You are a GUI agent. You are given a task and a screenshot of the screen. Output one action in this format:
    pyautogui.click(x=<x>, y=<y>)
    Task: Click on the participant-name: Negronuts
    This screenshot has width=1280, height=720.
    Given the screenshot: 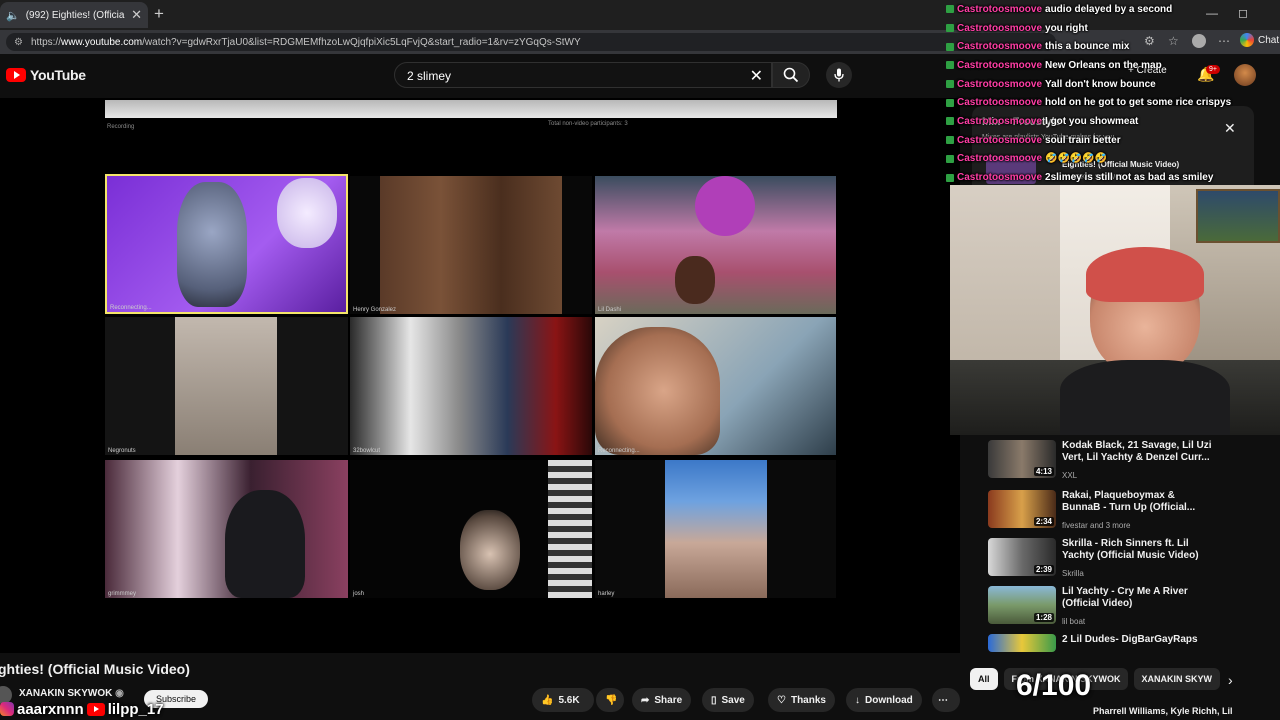 What is the action you would take?
    pyautogui.click(x=122, y=451)
    